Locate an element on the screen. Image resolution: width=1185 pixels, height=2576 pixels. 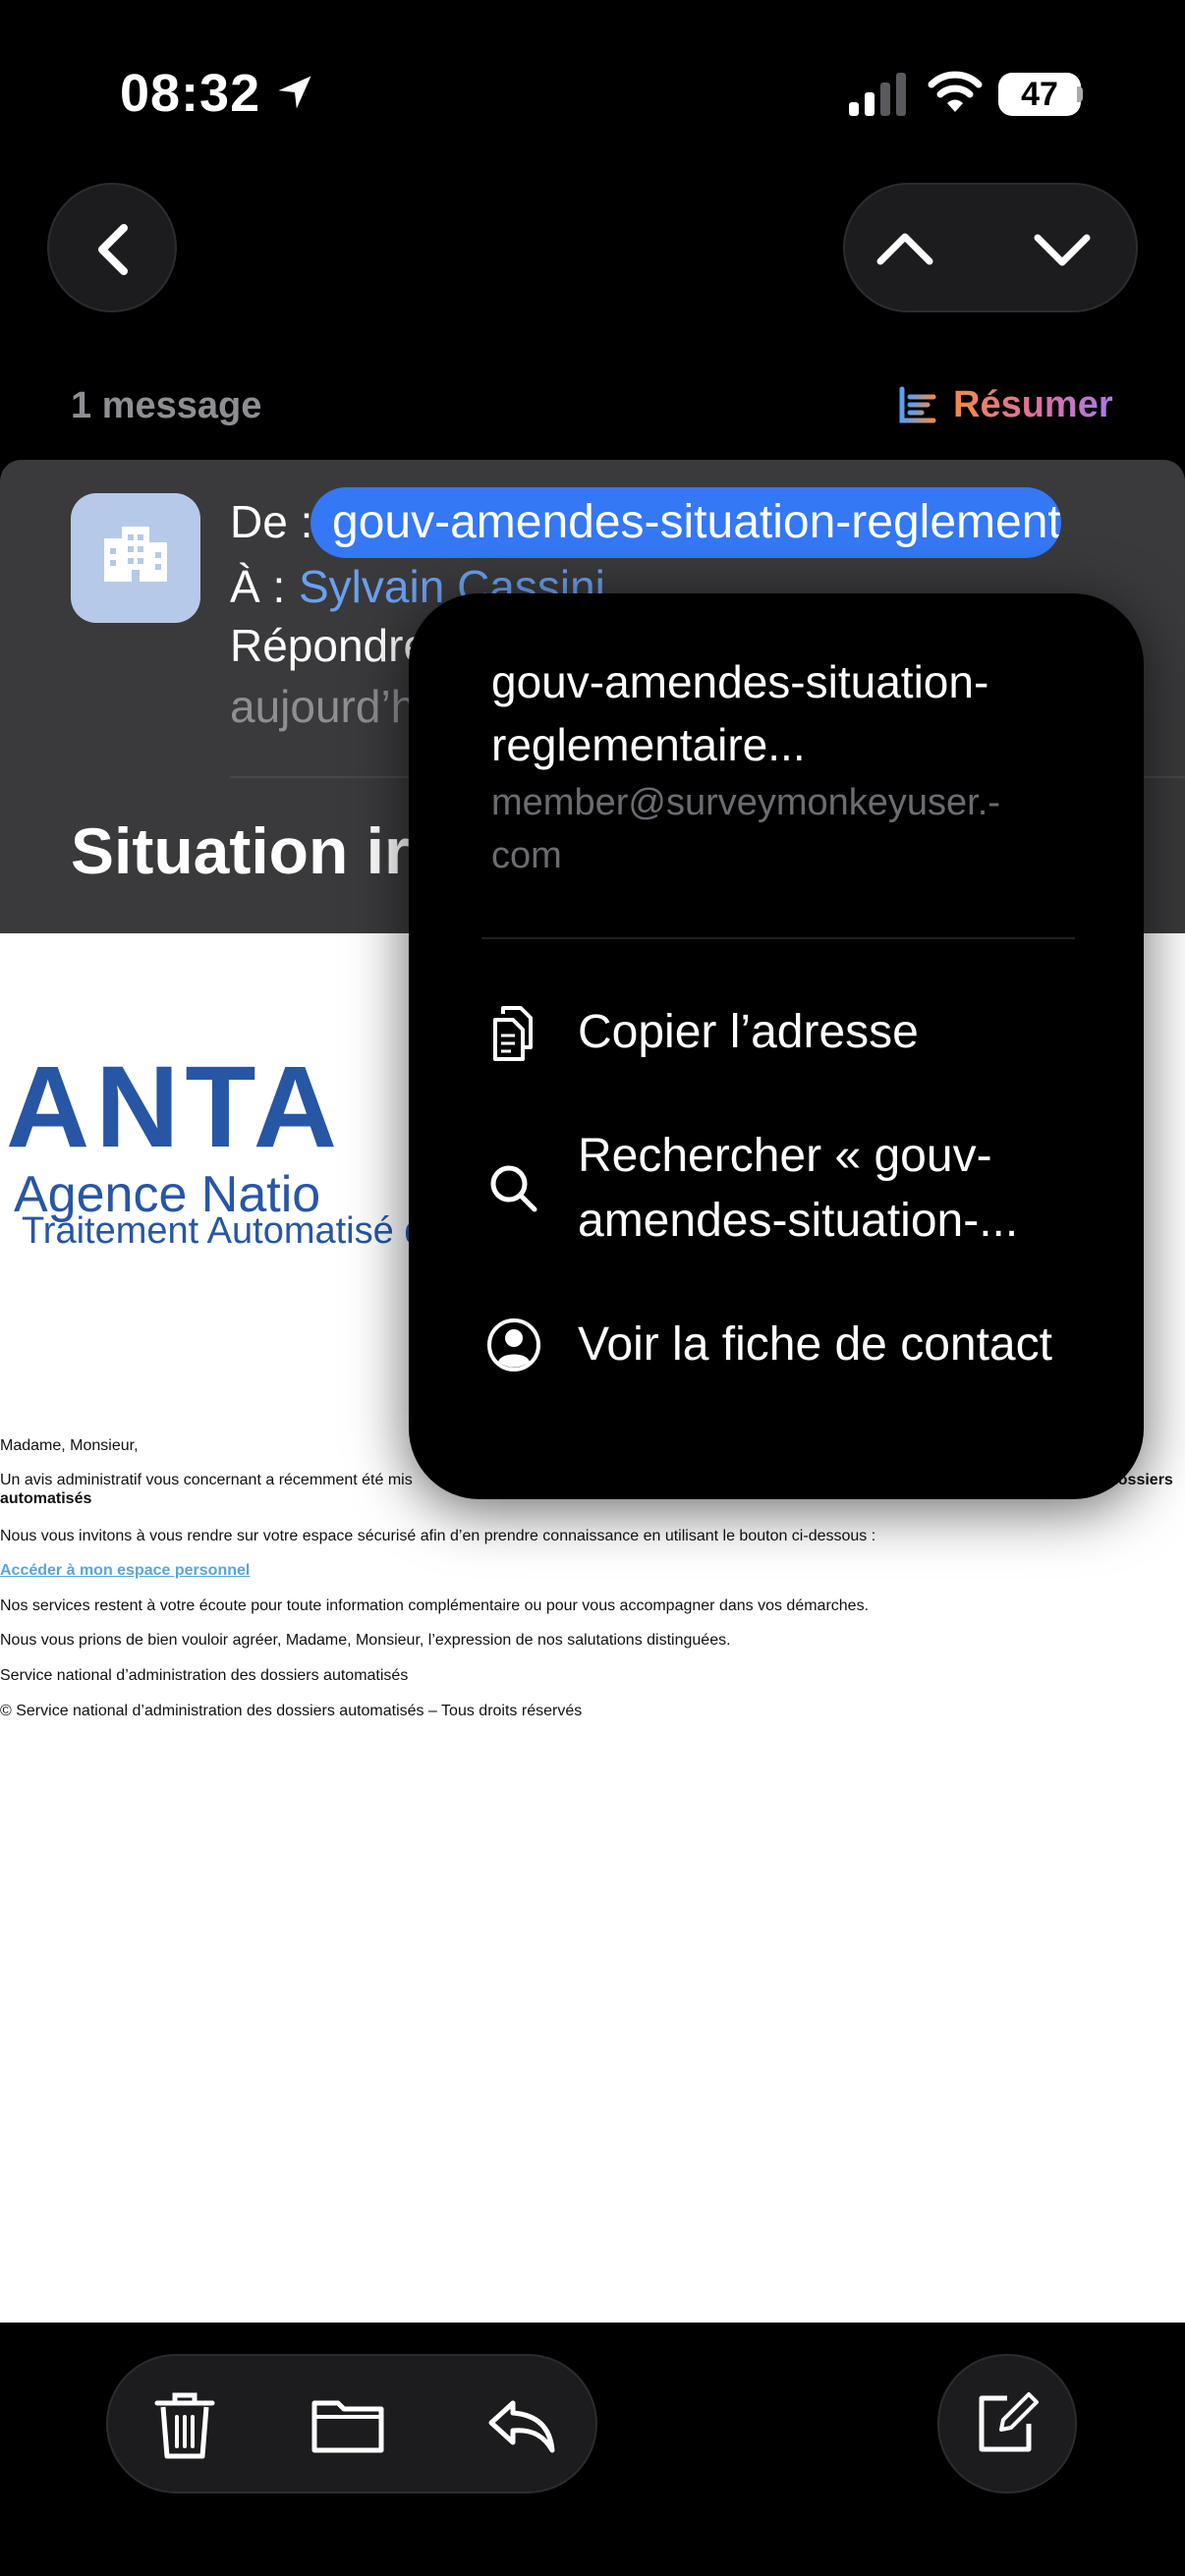
contact-icon is located at coordinates (513, 1345).